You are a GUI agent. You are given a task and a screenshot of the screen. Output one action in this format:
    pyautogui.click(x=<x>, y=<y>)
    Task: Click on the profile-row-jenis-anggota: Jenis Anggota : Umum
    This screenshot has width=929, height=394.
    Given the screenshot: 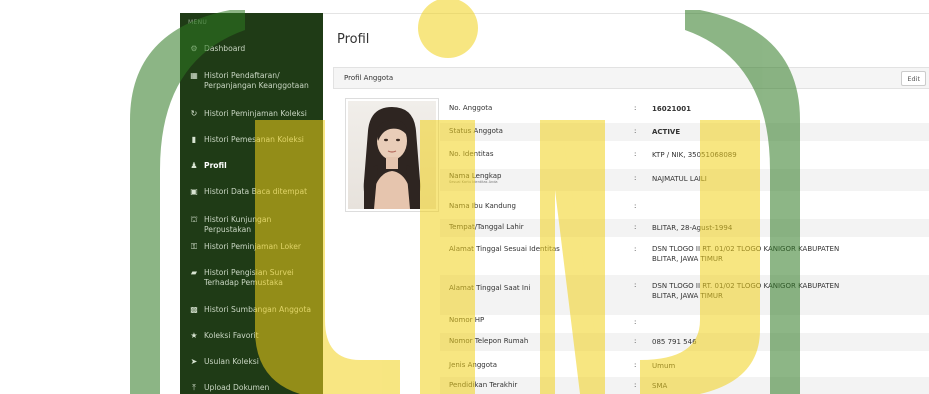 What is the action you would take?
    pyautogui.click(x=684, y=366)
    